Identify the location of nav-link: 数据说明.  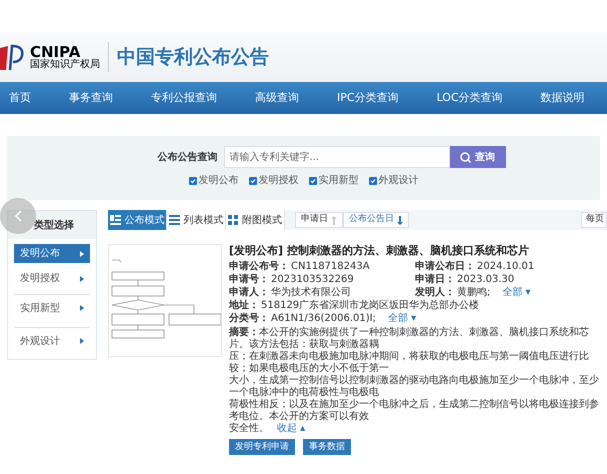
(562, 98).